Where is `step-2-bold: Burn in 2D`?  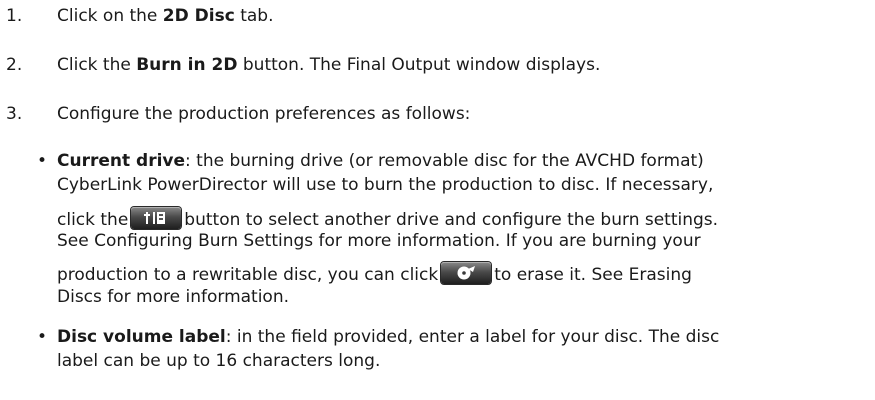
step-2-bold: Burn in 2D is located at coordinates (187, 65).